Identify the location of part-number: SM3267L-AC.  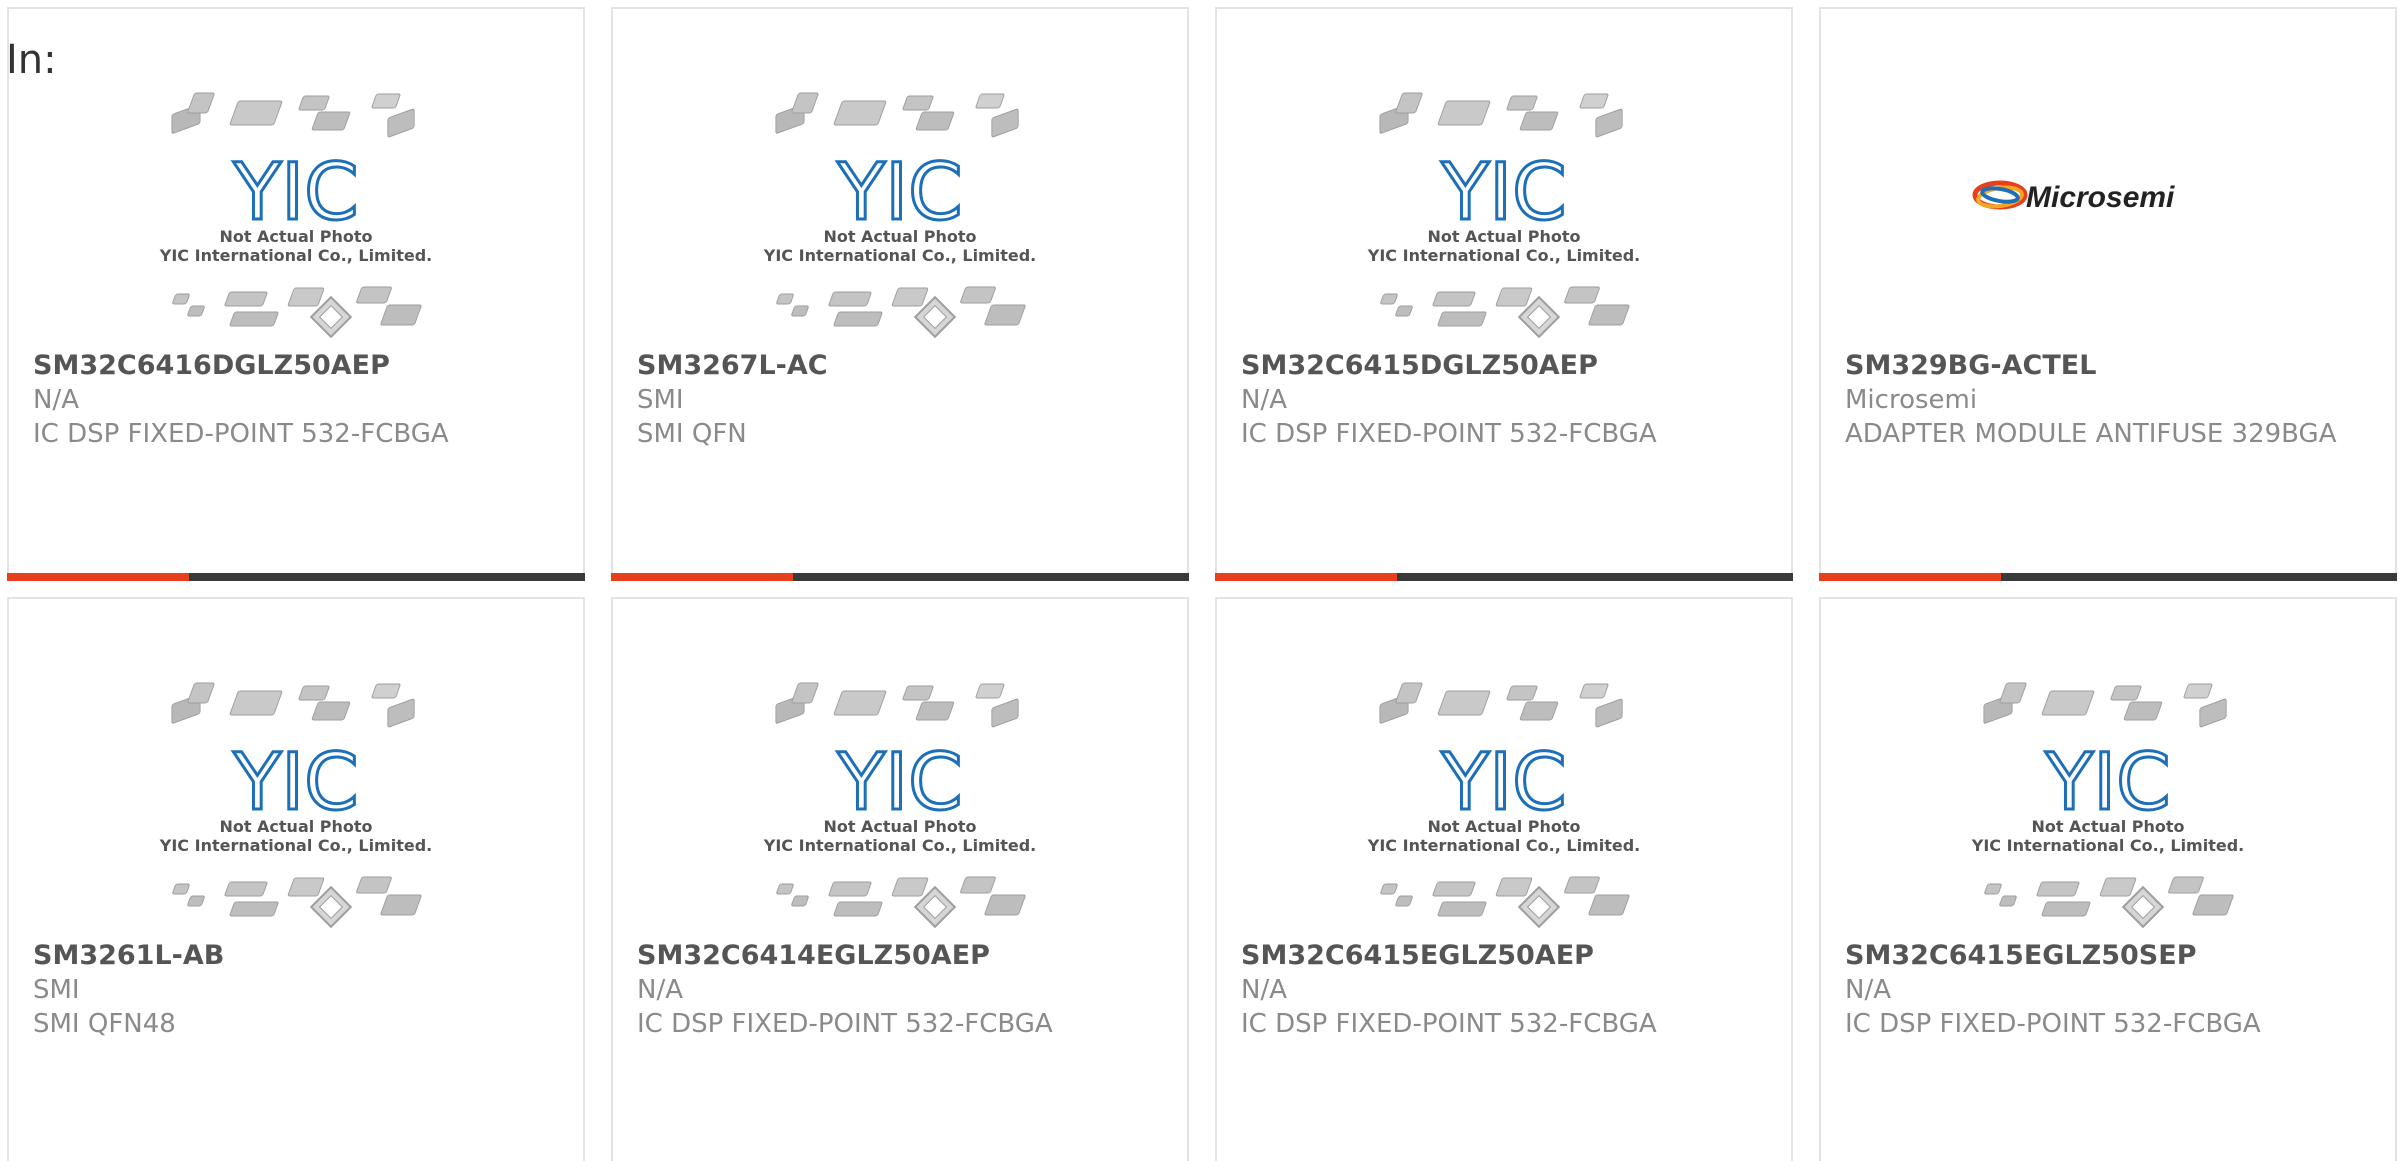
(900, 366).